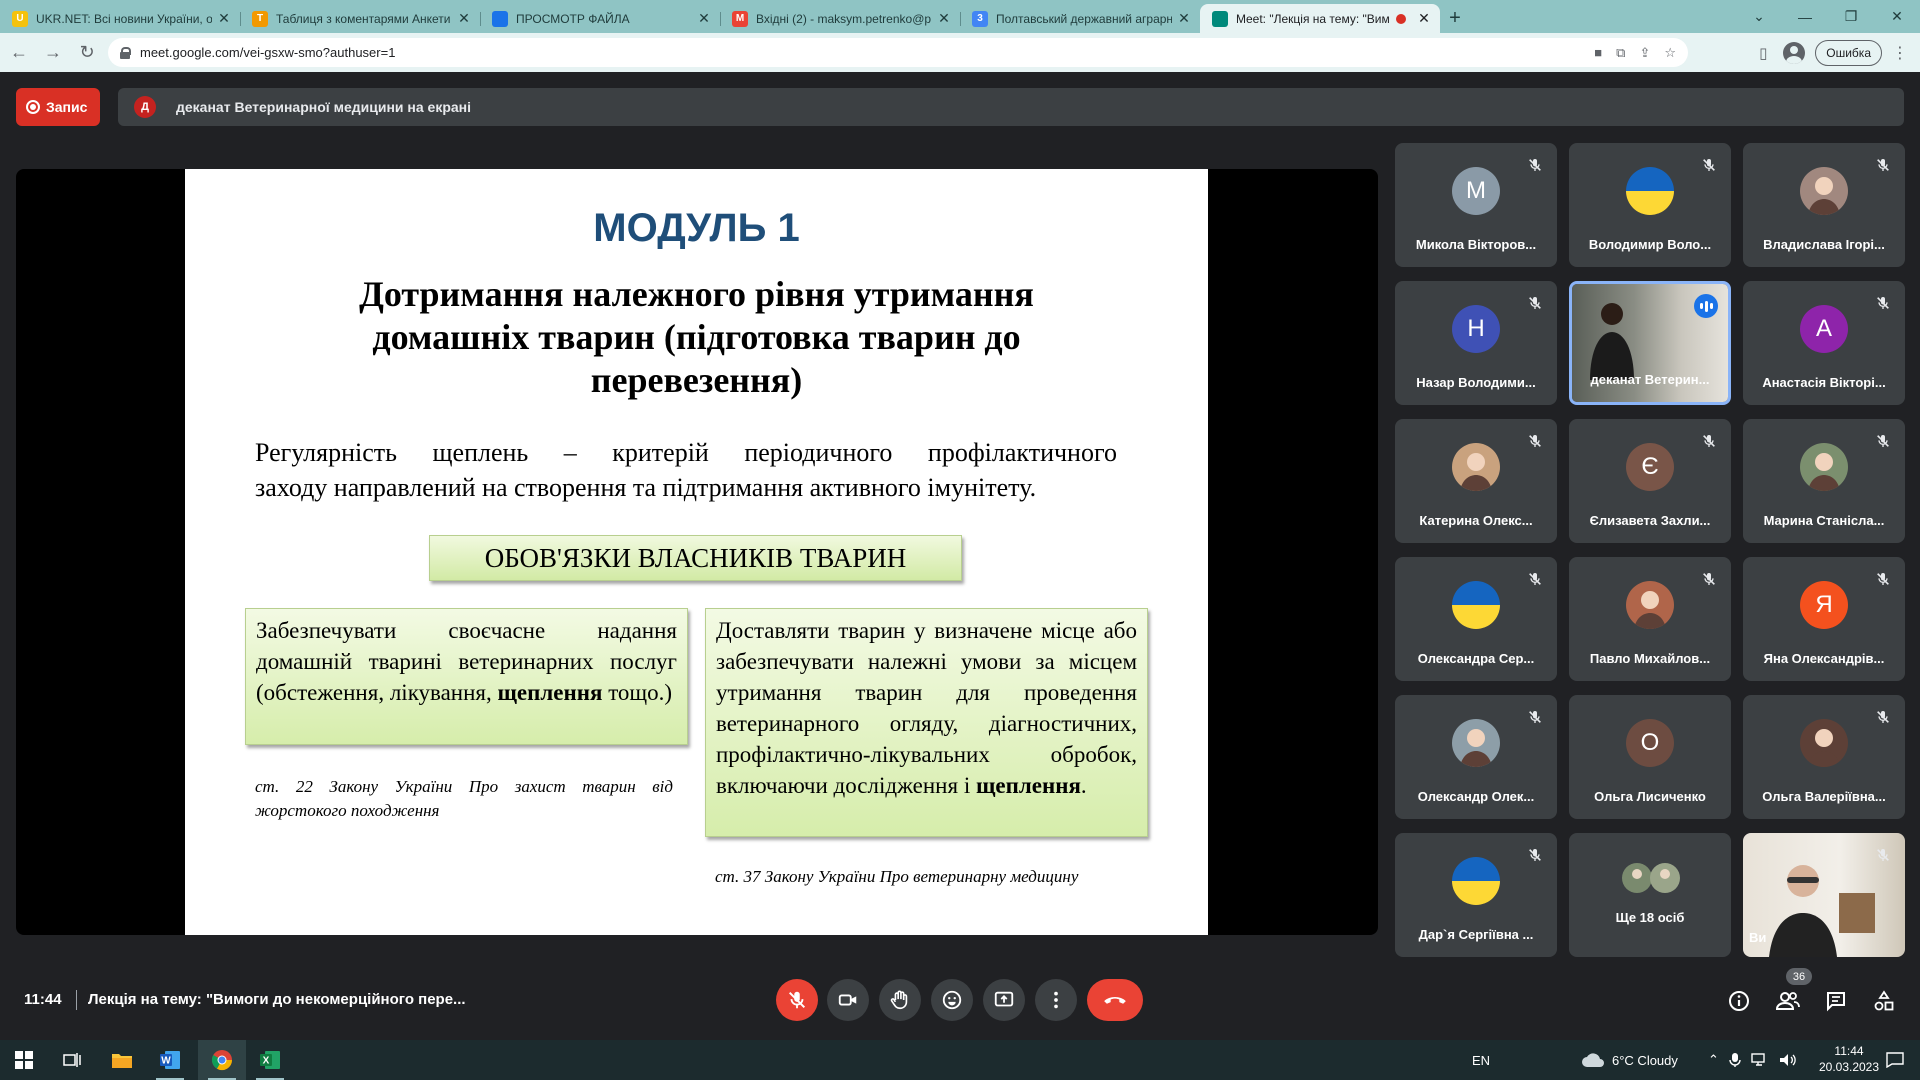 This screenshot has height=1080, width=1920. I want to click on hand-icon, so click(899, 1000).